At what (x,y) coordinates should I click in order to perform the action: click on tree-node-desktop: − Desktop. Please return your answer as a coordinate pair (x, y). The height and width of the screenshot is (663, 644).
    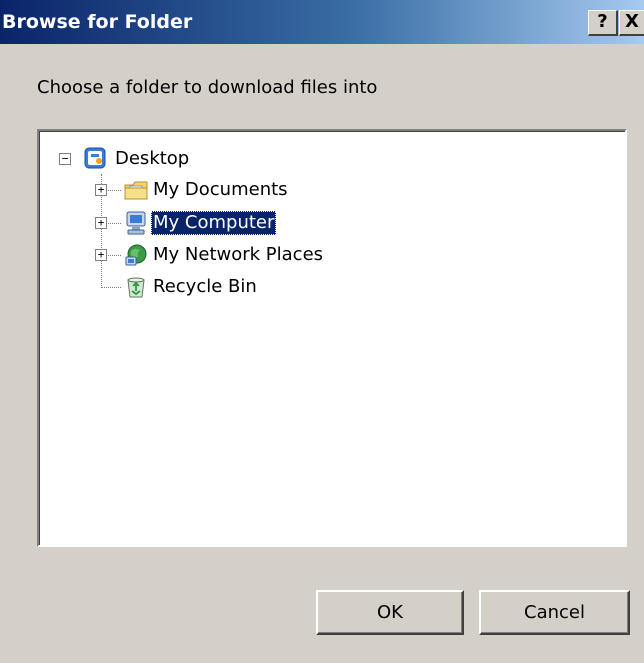
    Looking at the image, I should click on (189, 159).